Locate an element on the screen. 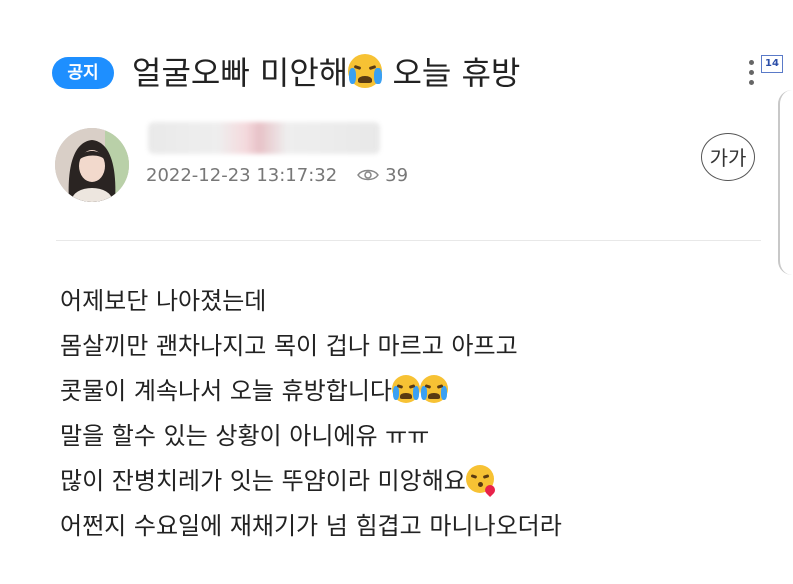 The height and width of the screenshot is (584, 793). post-date: 2022-12-23 13:17:32 is located at coordinates (242, 175).